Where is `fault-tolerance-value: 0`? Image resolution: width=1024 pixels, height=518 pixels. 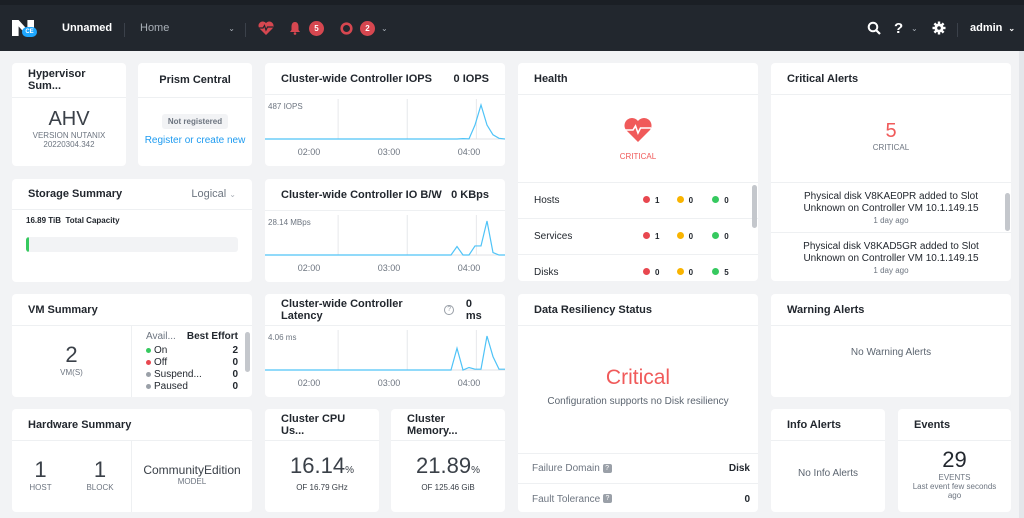 fault-tolerance-value: 0 is located at coordinates (747, 499).